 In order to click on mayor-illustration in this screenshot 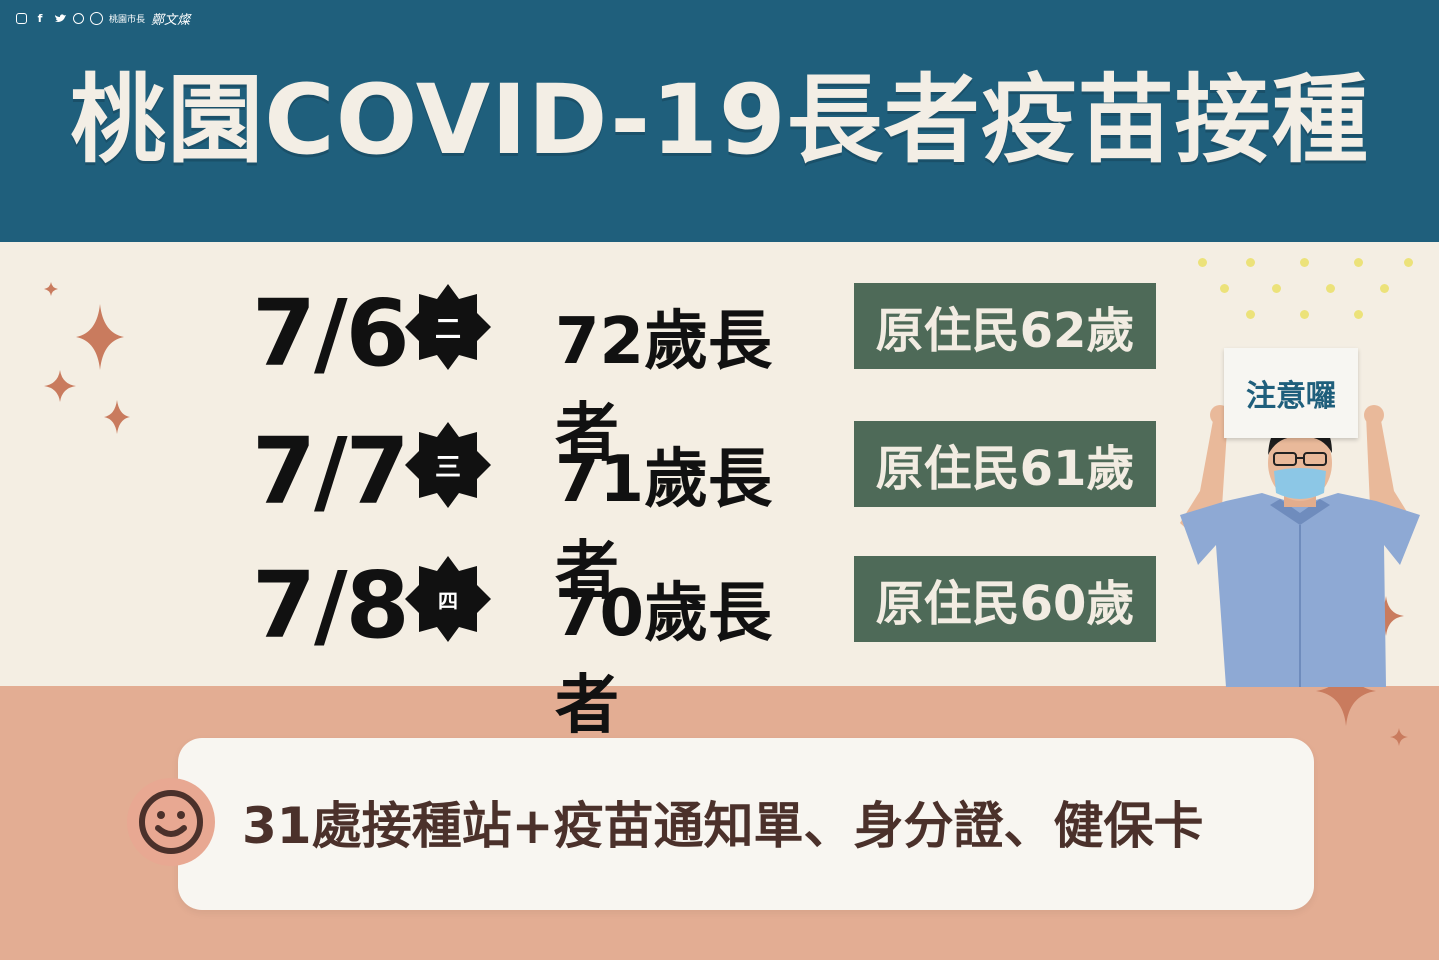, I will do `click(1300, 546)`.